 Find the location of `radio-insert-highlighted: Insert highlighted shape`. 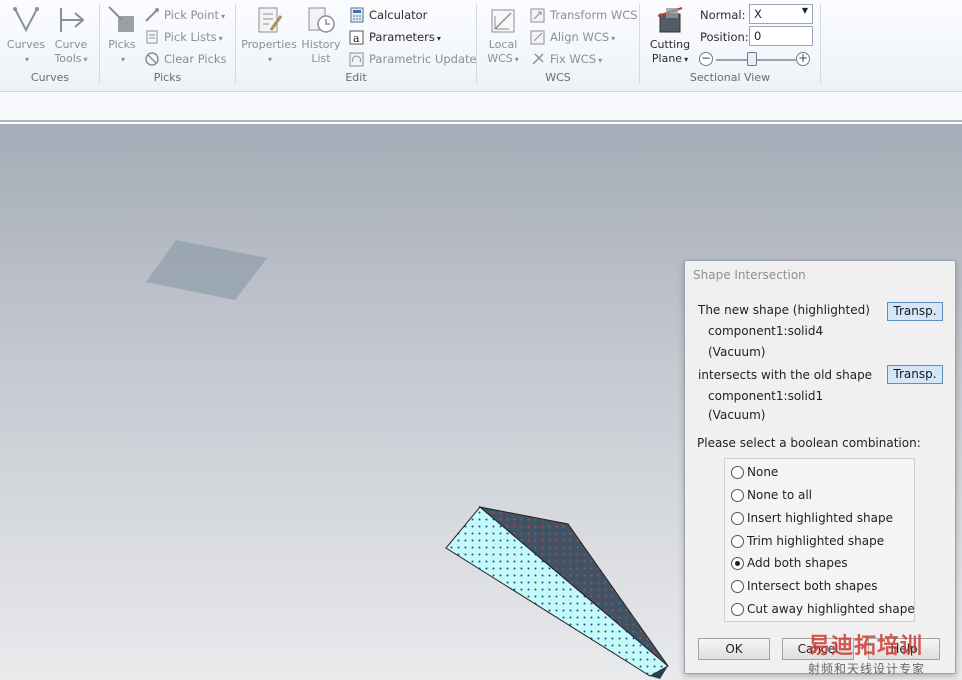

radio-insert-highlighted: Insert highlighted shape is located at coordinates (812, 518).